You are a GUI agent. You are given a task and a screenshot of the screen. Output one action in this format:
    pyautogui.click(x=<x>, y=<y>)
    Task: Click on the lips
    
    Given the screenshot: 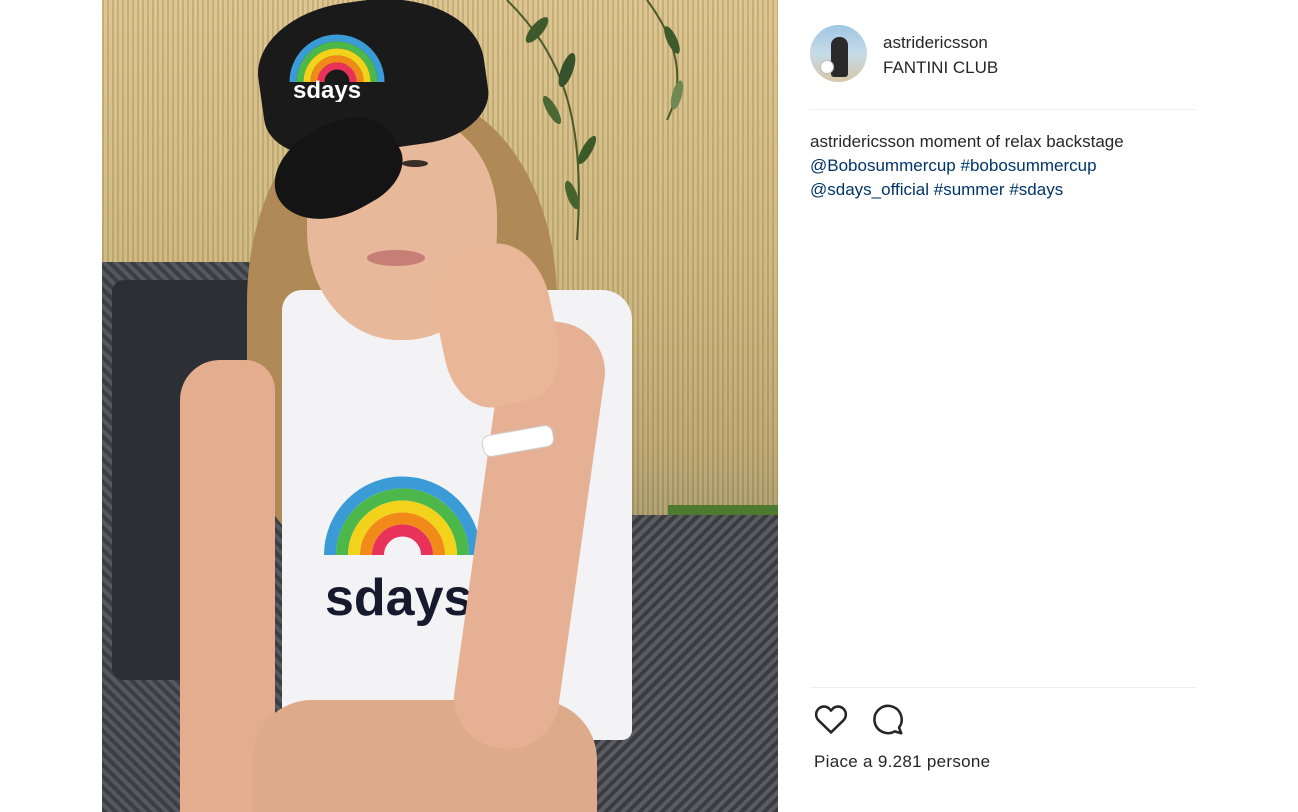 What is the action you would take?
    pyautogui.click(x=396, y=258)
    